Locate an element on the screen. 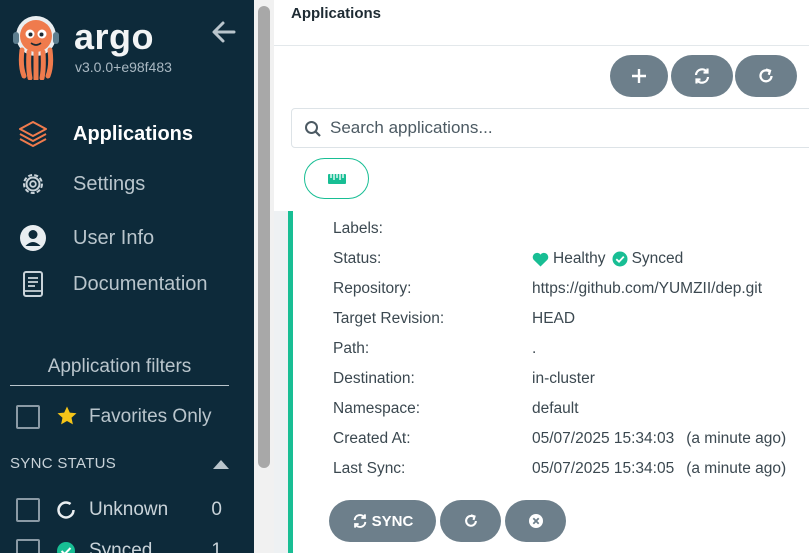 This screenshot has height=553, width=809. sync-filter-synced: Synced 1 is located at coordinates (122, 545).